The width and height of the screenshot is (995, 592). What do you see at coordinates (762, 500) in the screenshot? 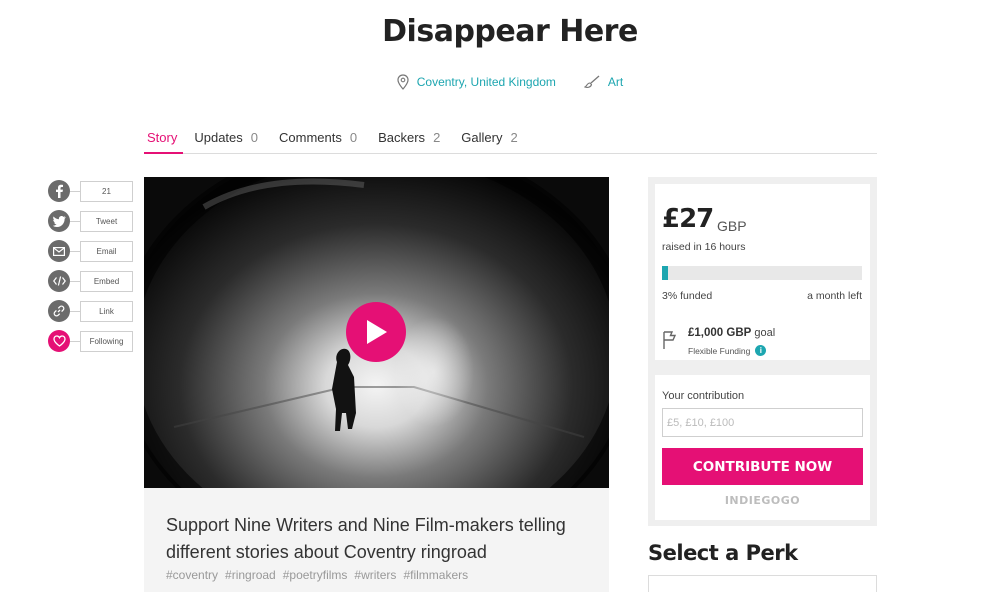
I see `indiegogo-logo: INDIEGOGO` at bounding box center [762, 500].